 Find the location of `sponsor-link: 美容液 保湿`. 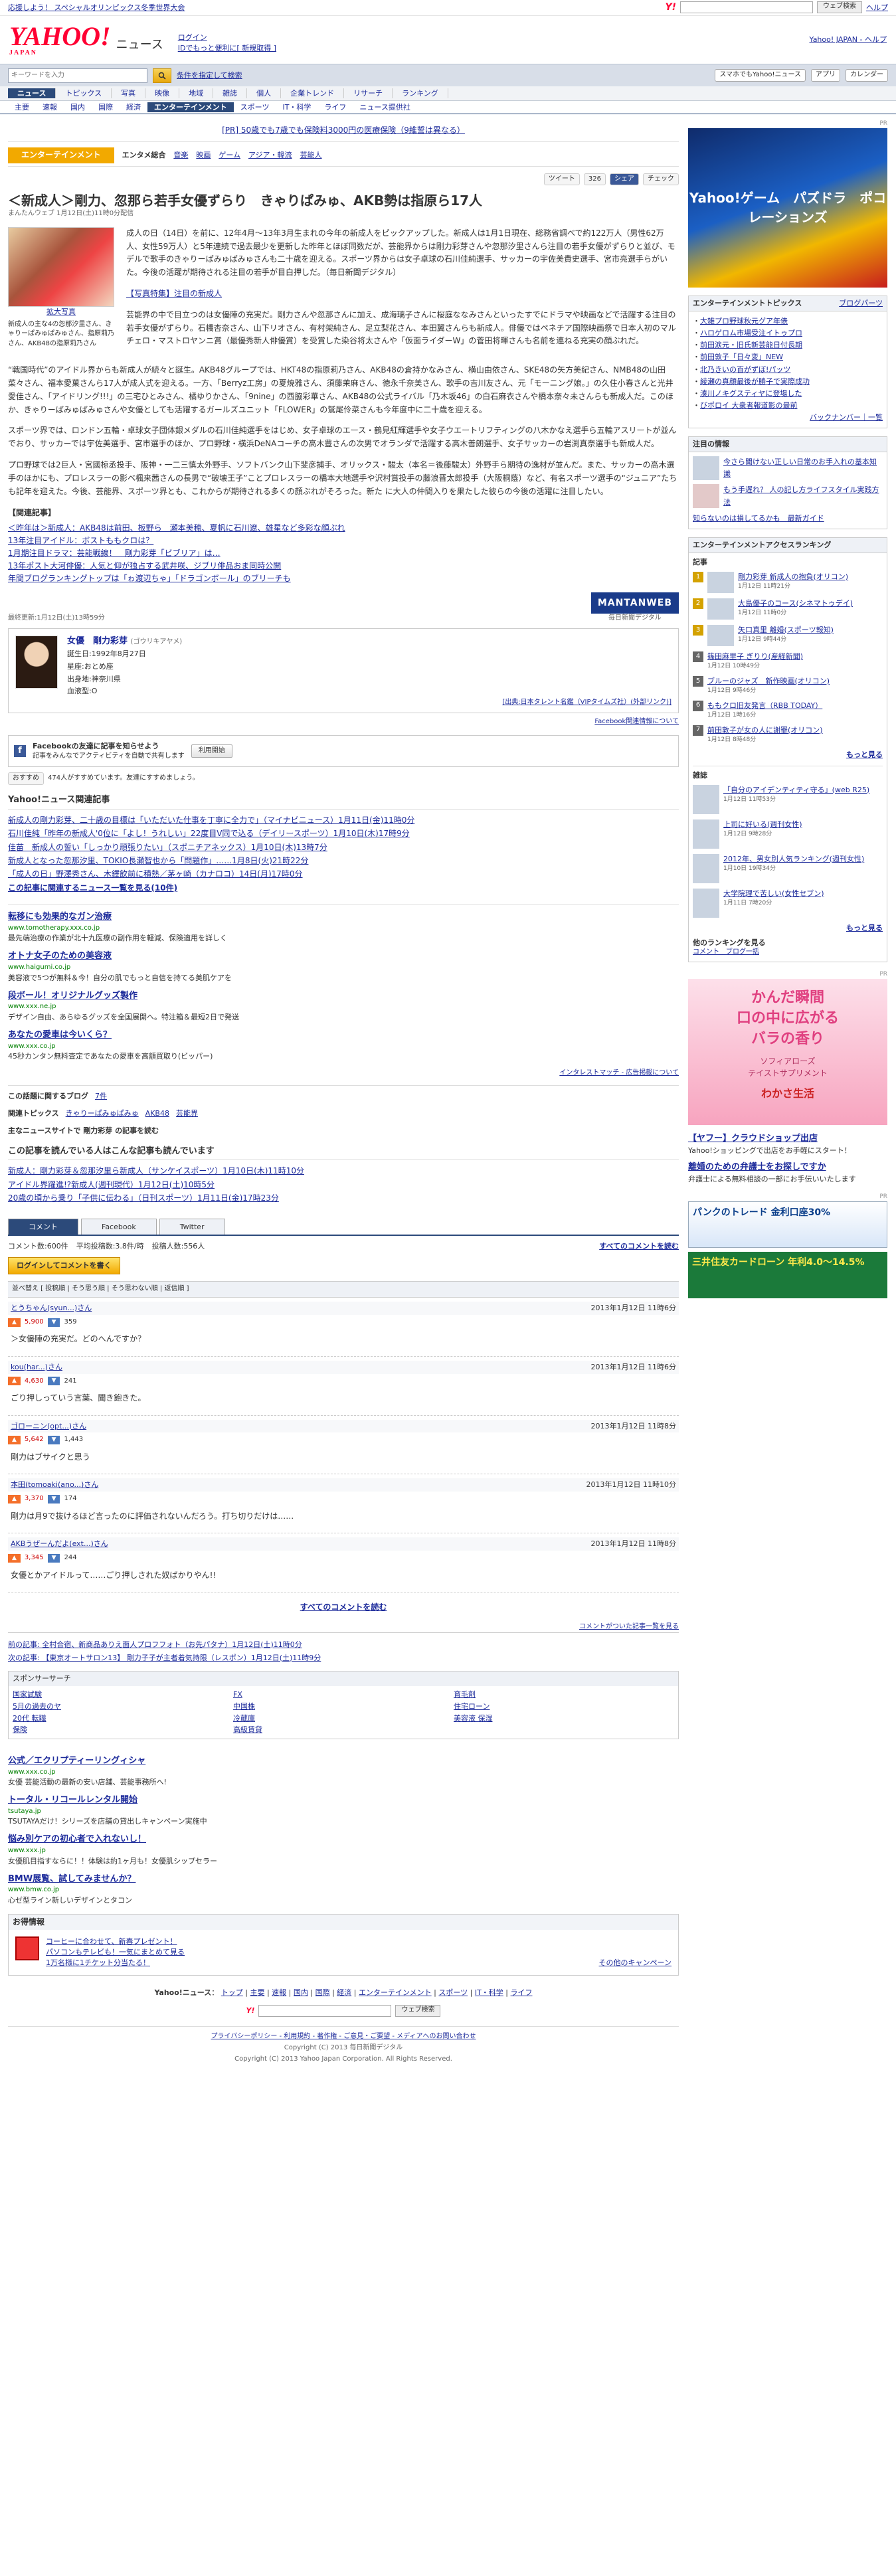

sponsor-link: 美容液 保湿 is located at coordinates (564, 1719).